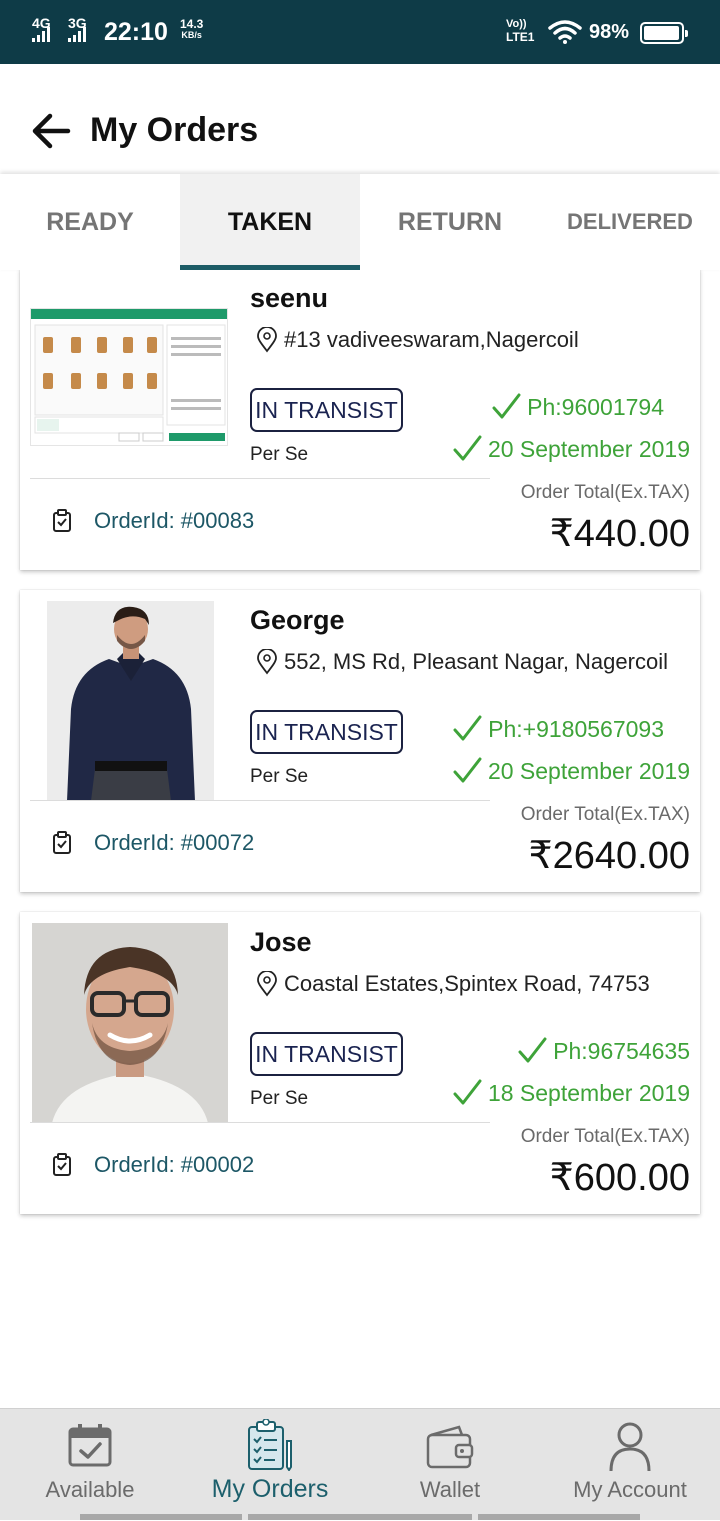 This screenshot has width=720, height=1521. Describe the element at coordinates (174, 1164) in the screenshot. I see `order-id-text: OrderId: #00002` at that location.